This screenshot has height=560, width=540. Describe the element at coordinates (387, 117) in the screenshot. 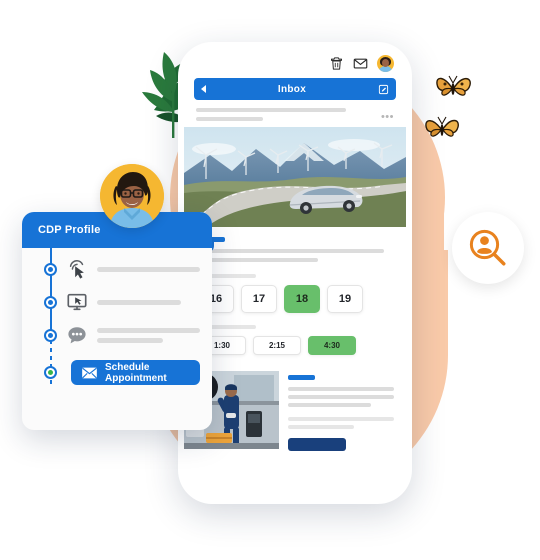

I see `overflow-menu-icon: •••` at that location.